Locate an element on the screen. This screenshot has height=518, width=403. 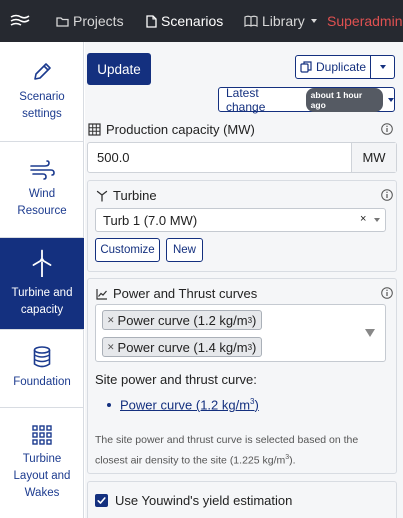
curve-tag-text: Power curve (1.2 kg/m is located at coordinates (182, 320).